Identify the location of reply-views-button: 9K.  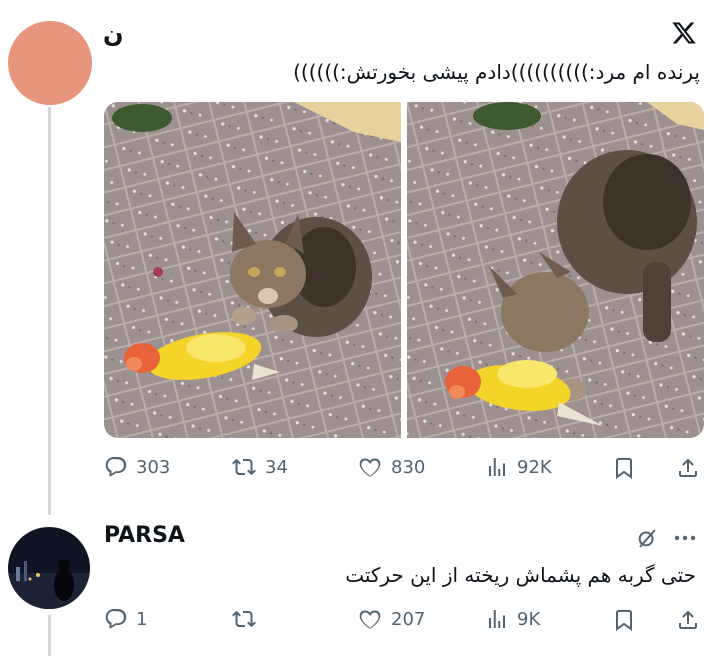
(512, 619).